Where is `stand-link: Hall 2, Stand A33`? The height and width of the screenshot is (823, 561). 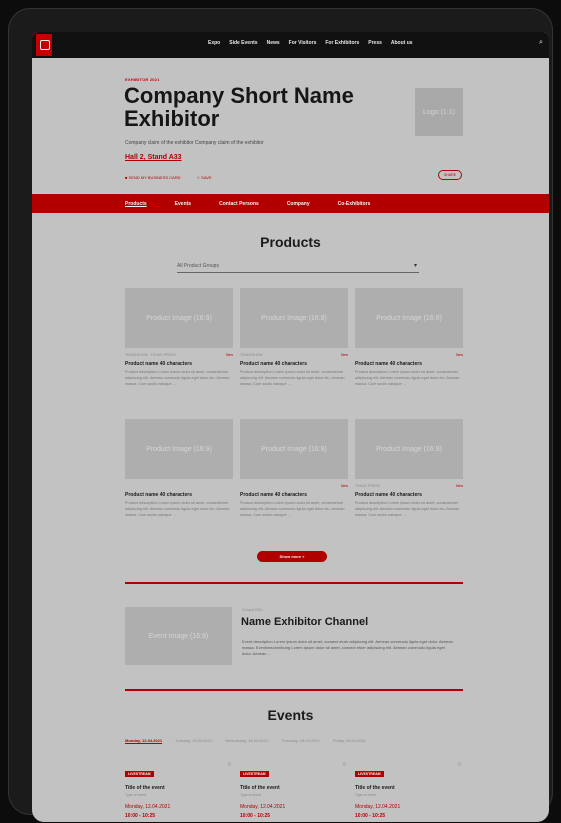 stand-link: Hall 2, Stand A33 is located at coordinates (153, 157).